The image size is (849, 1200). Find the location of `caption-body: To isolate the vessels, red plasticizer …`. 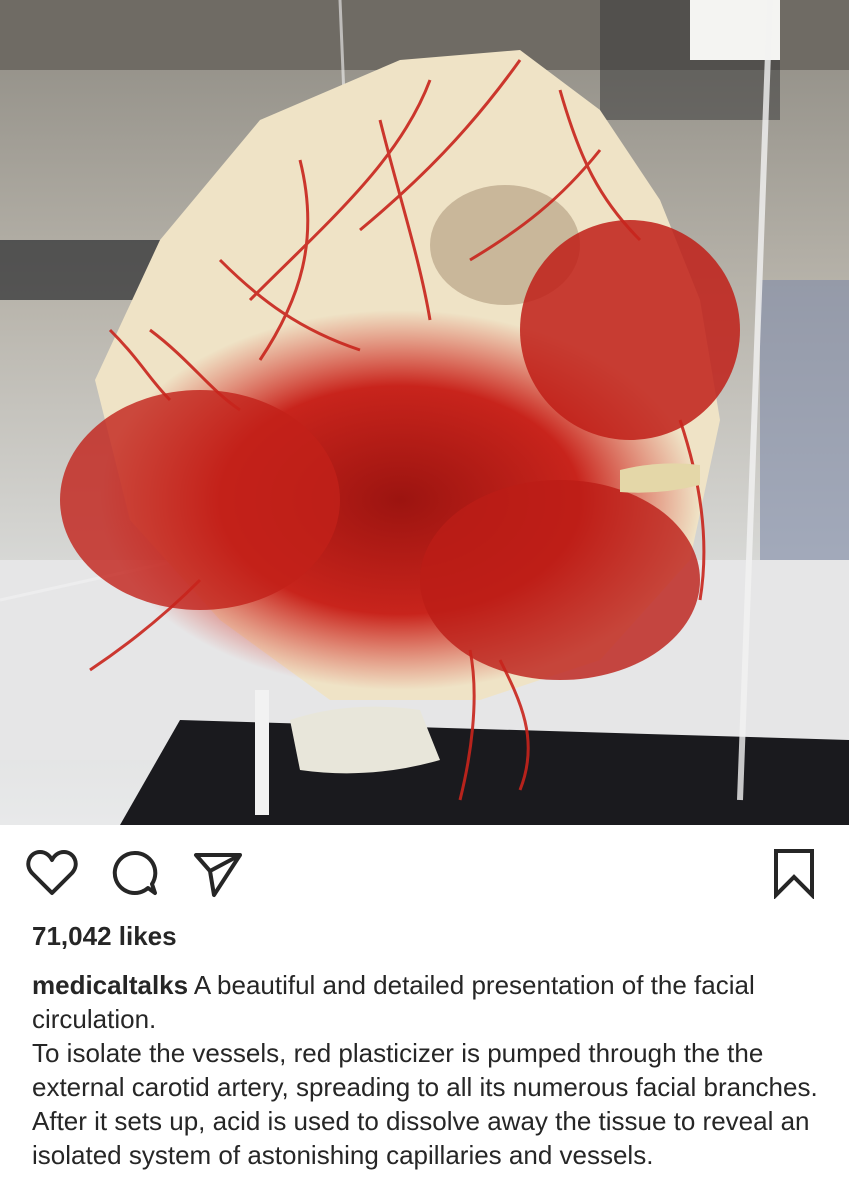

caption-body: To isolate the vessels, red plasticizer … is located at coordinates (425, 1104).